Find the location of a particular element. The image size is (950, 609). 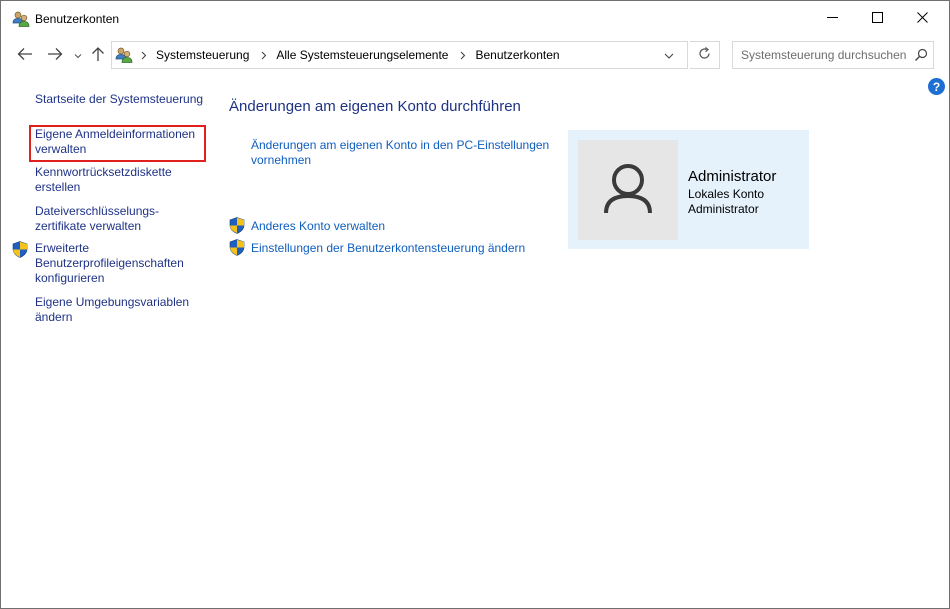

refresh-button is located at coordinates (705, 55).